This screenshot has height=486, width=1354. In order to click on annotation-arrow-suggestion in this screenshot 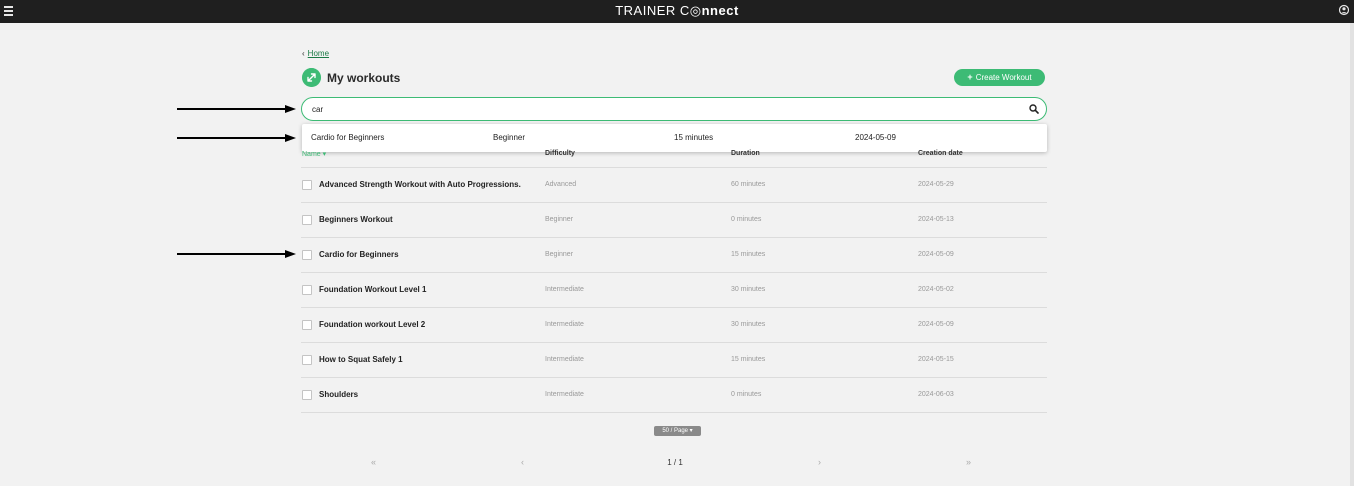, I will do `click(236, 138)`.